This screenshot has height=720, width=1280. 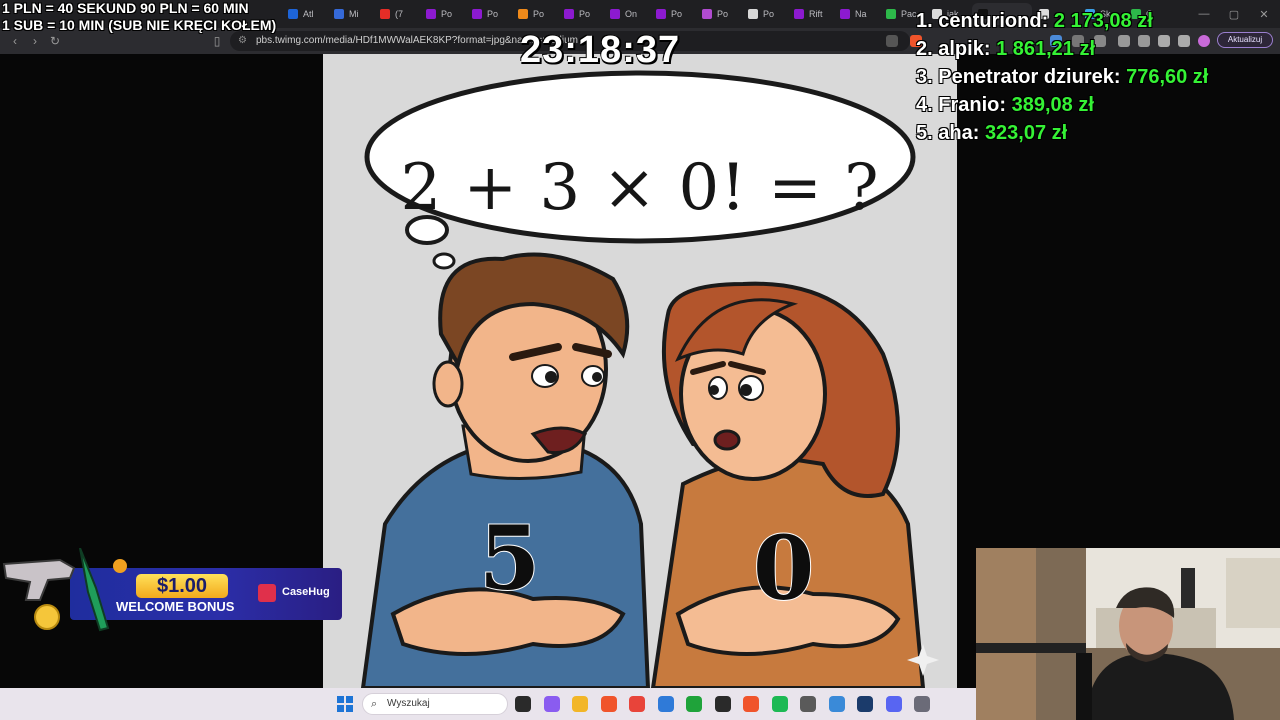 What do you see at coordinates (993, 21) in the screenshot?
I see `leaderboard-name: centuriond:` at bounding box center [993, 21].